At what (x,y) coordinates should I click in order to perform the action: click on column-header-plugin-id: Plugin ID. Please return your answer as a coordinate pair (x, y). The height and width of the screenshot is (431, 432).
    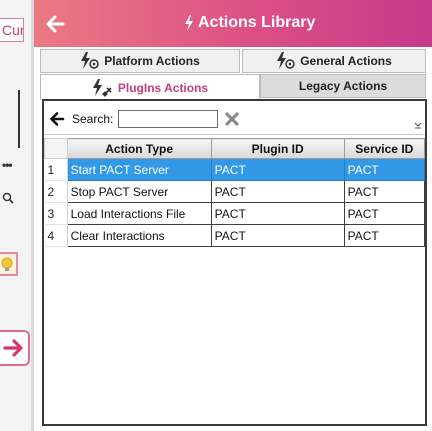
    Looking at the image, I should click on (277, 148).